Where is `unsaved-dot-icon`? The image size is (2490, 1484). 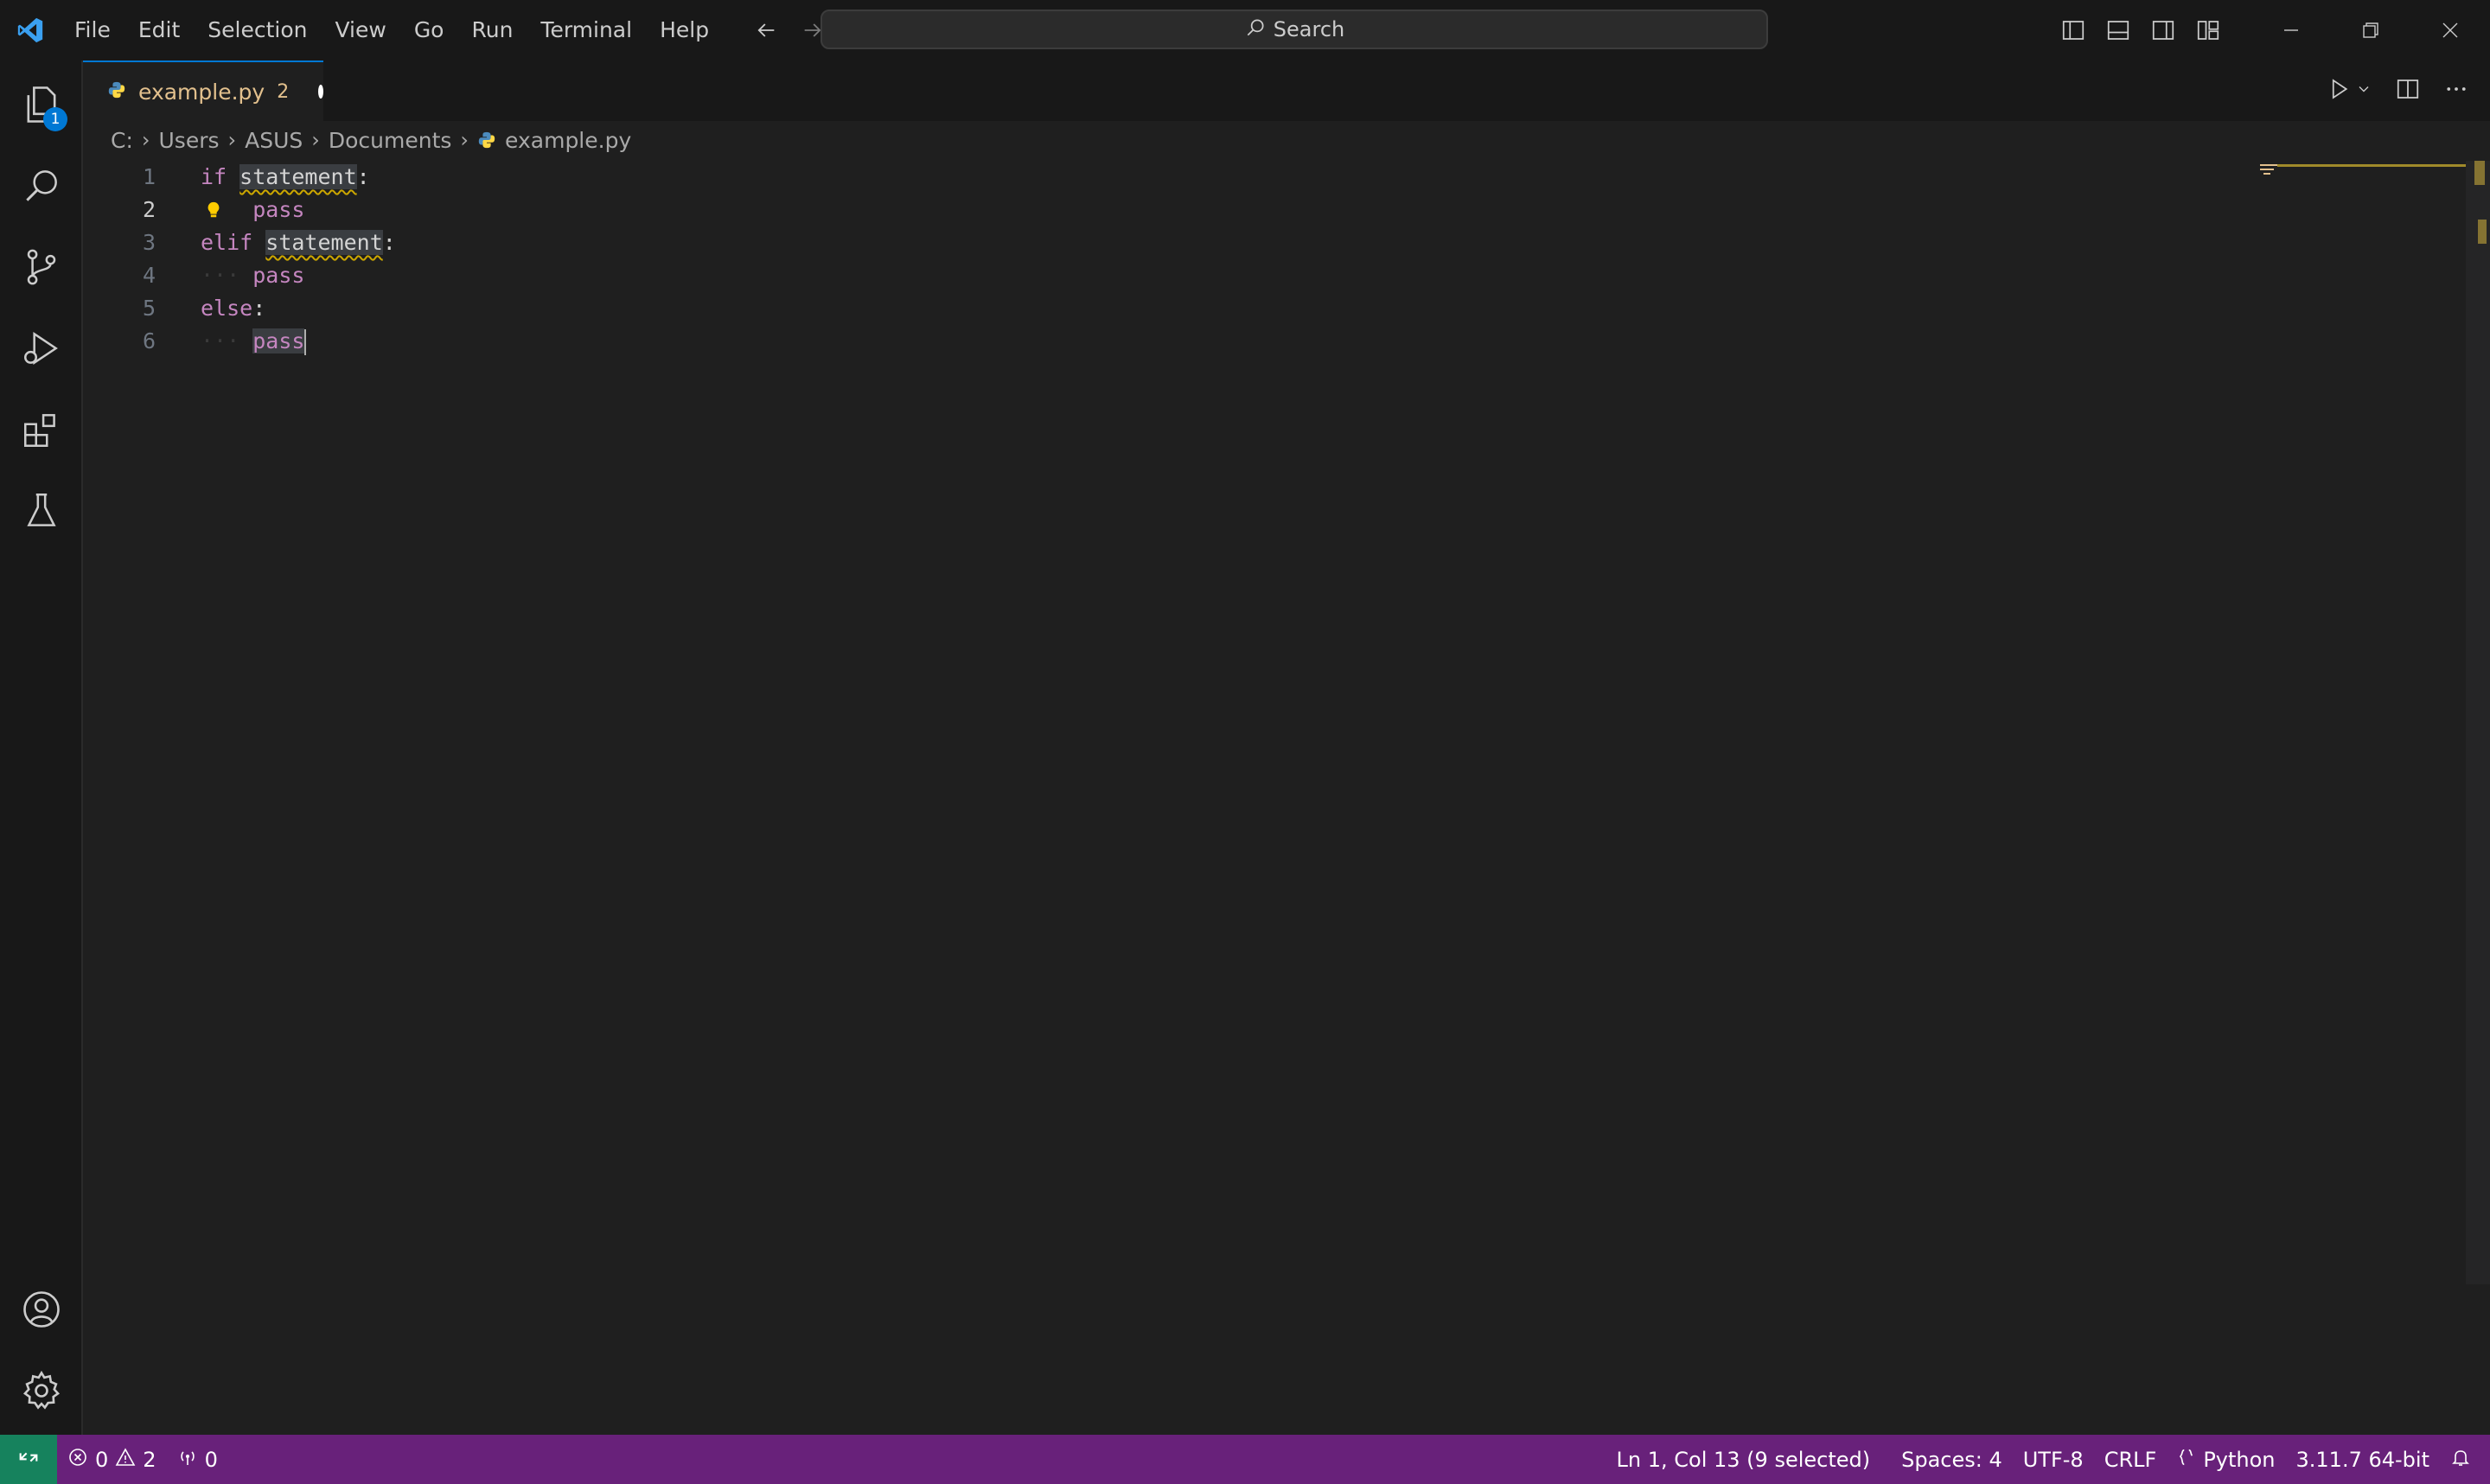
unsaved-dot-icon is located at coordinates (320, 92).